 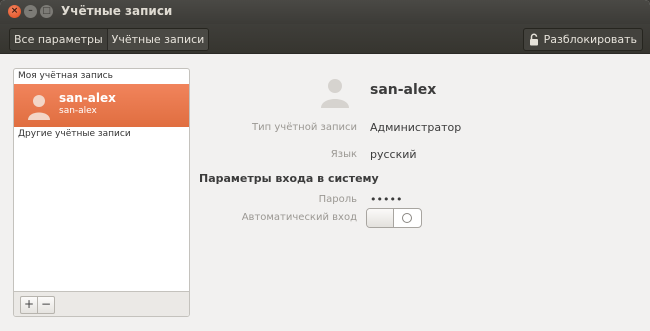 I want to click on user-list-item-login: san-alex, so click(x=78, y=111).